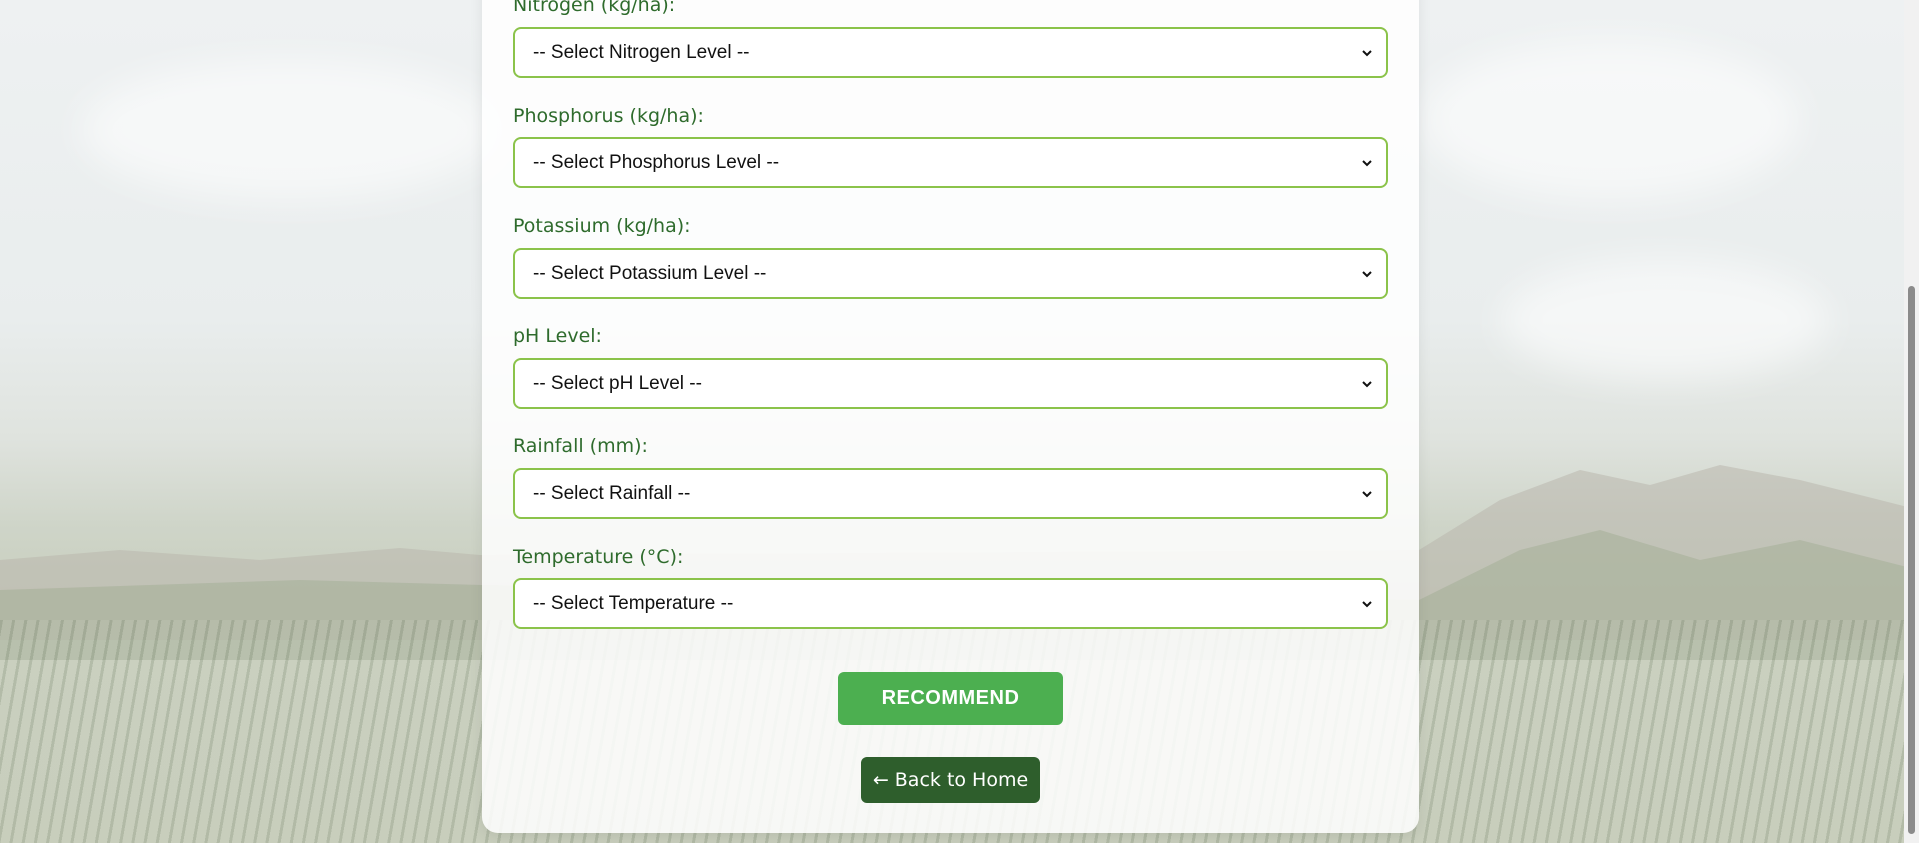  What do you see at coordinates (641, 52) in the screenshot?
I see `nitrogen-select-value: -- Select Nitrogen Level --` at bounding box center [641, 52].